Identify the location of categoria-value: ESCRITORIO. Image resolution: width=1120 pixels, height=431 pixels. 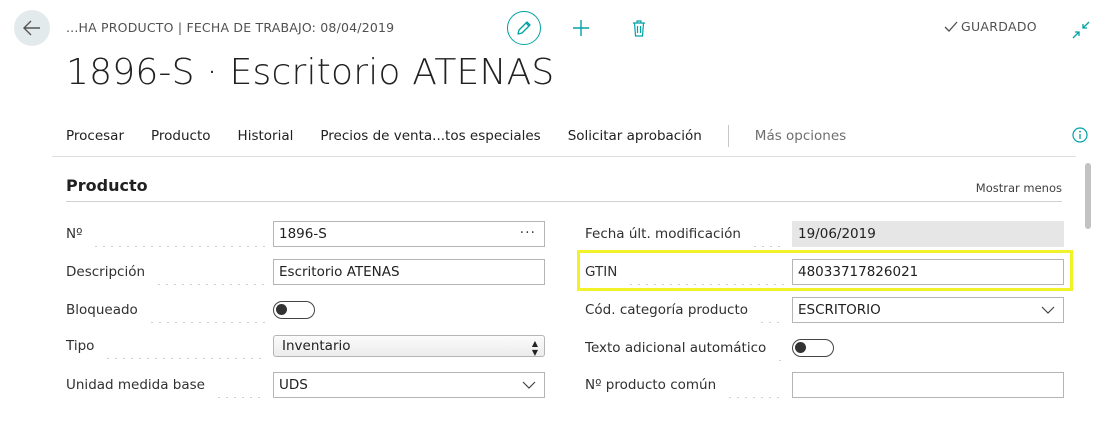
(839, 310).